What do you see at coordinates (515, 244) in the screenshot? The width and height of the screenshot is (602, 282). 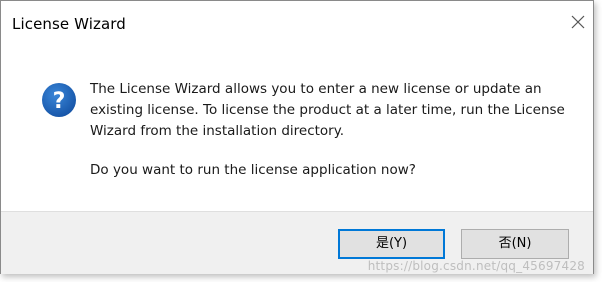 I see `no-button: 否(N)` at bounding box center [515, 244].